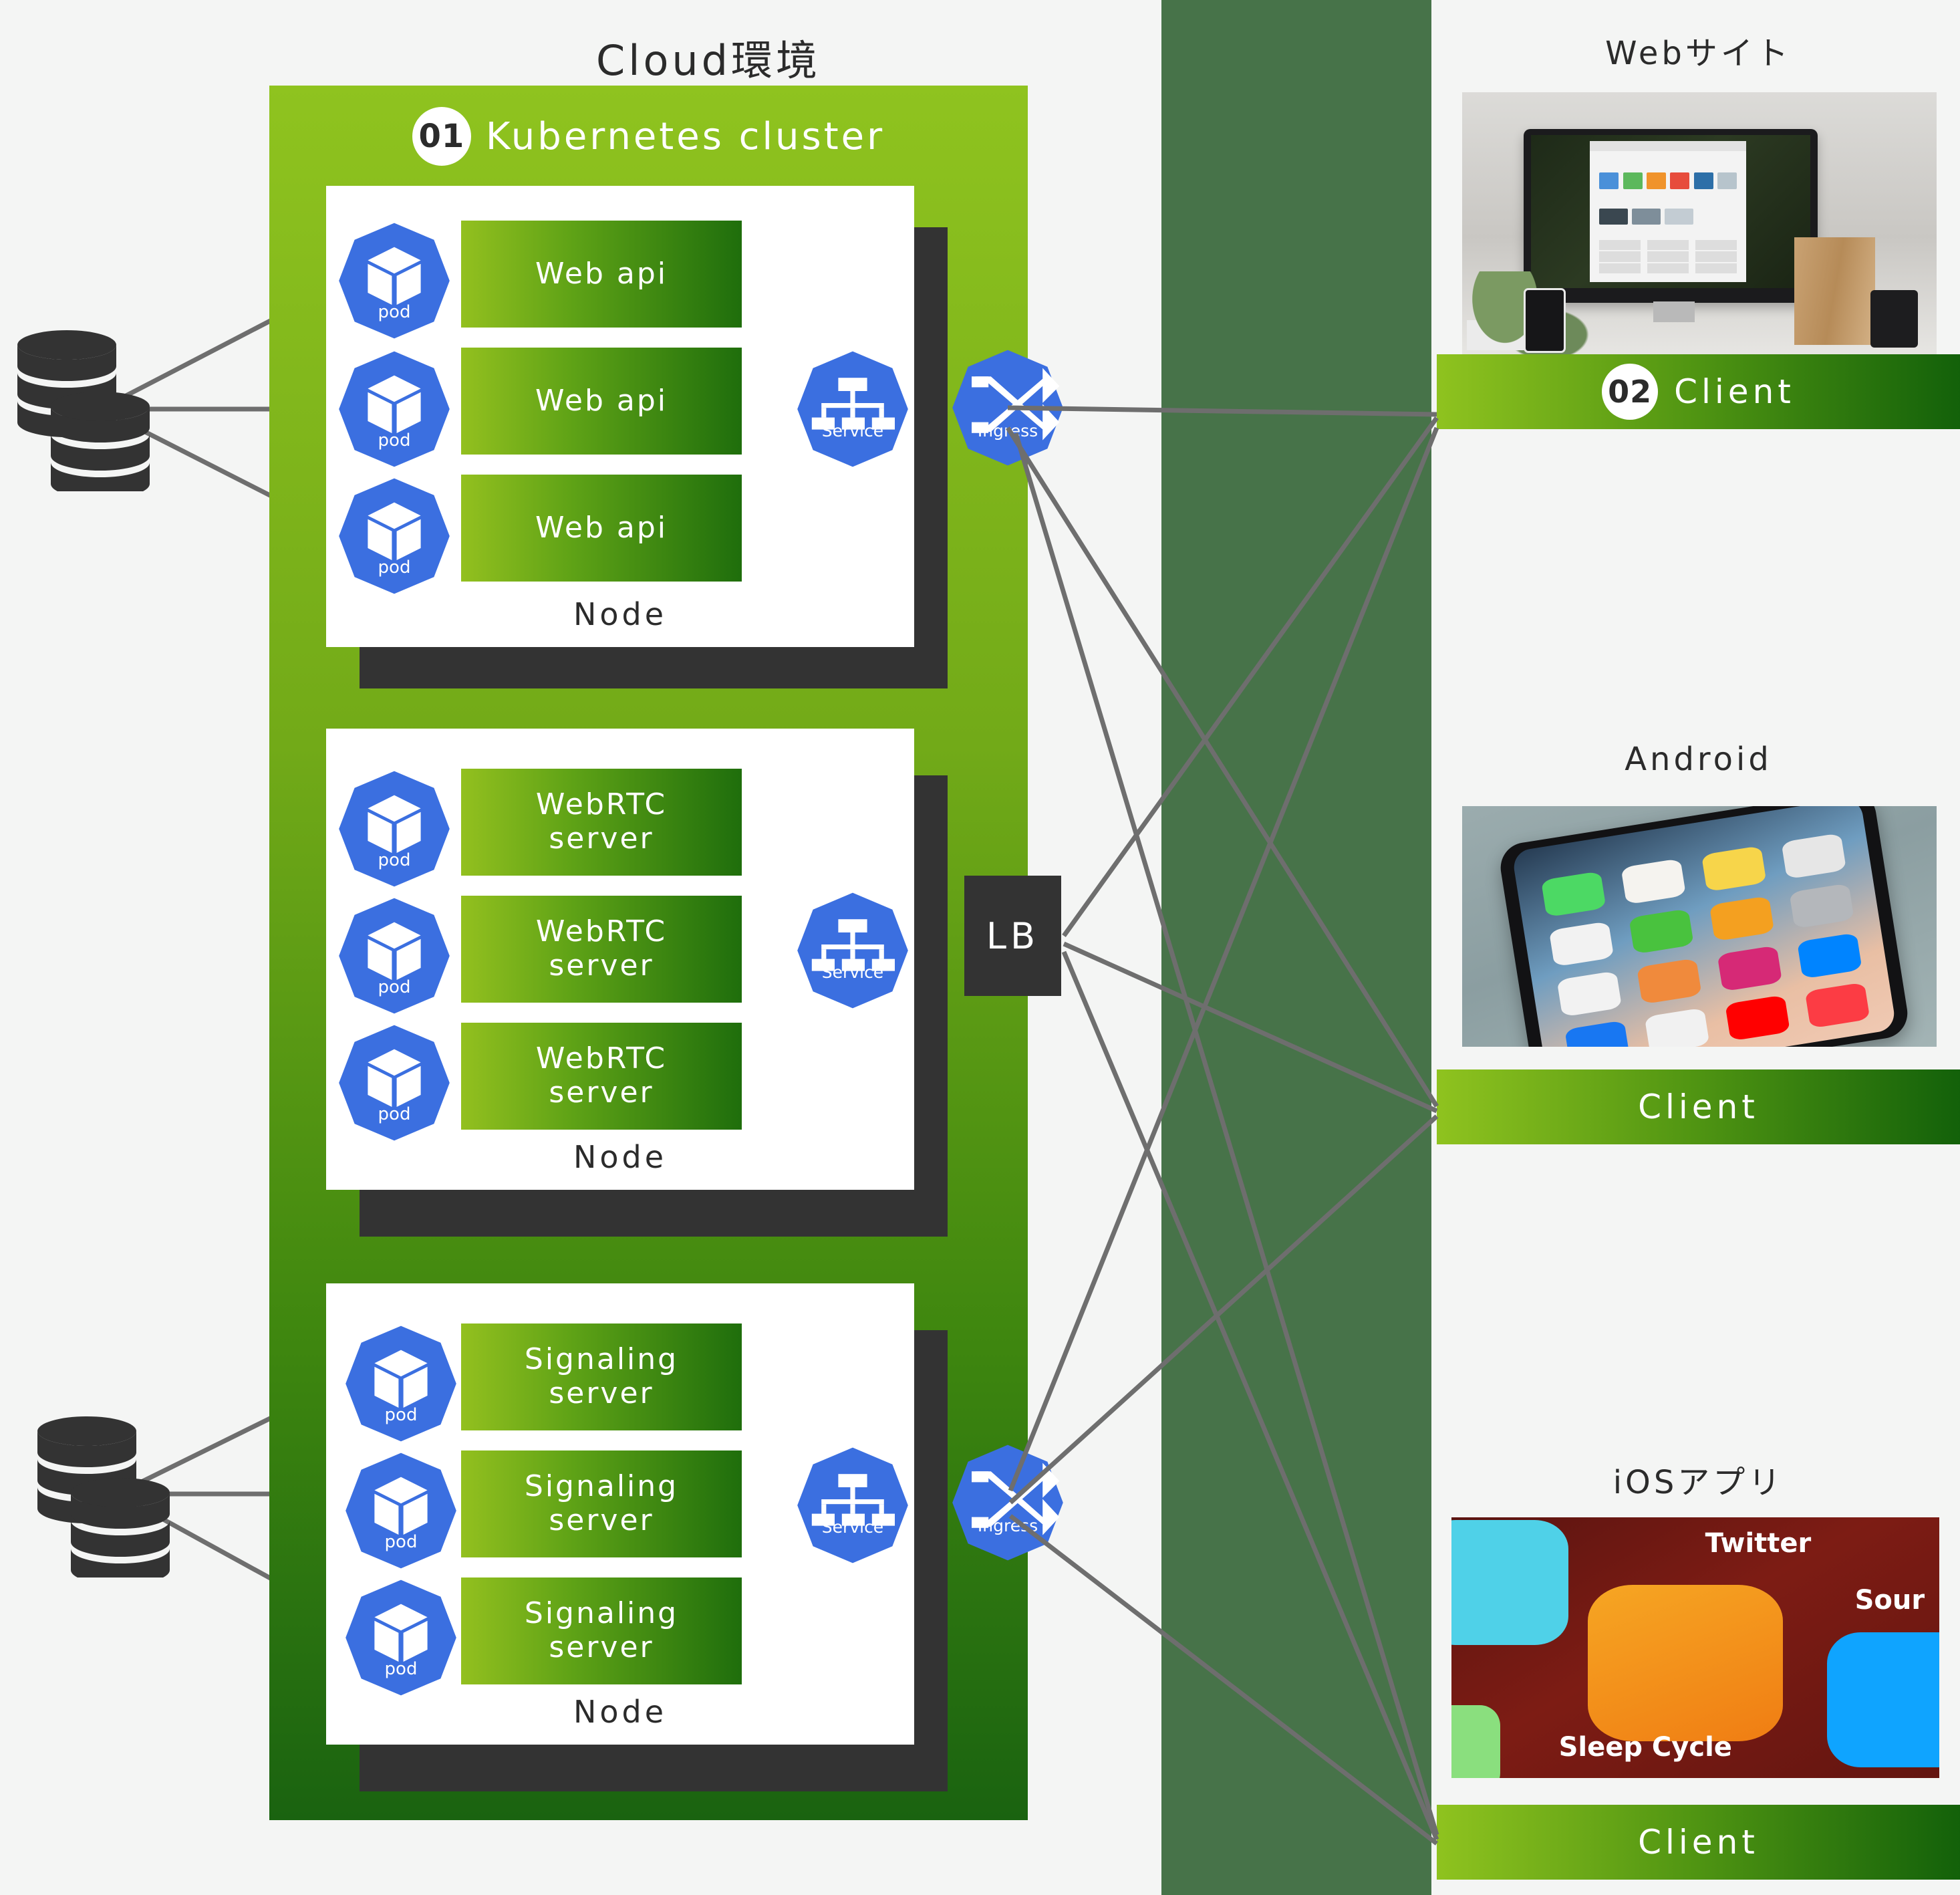  I want to click on pod-webrtc-2: pod, so click(394, 956).